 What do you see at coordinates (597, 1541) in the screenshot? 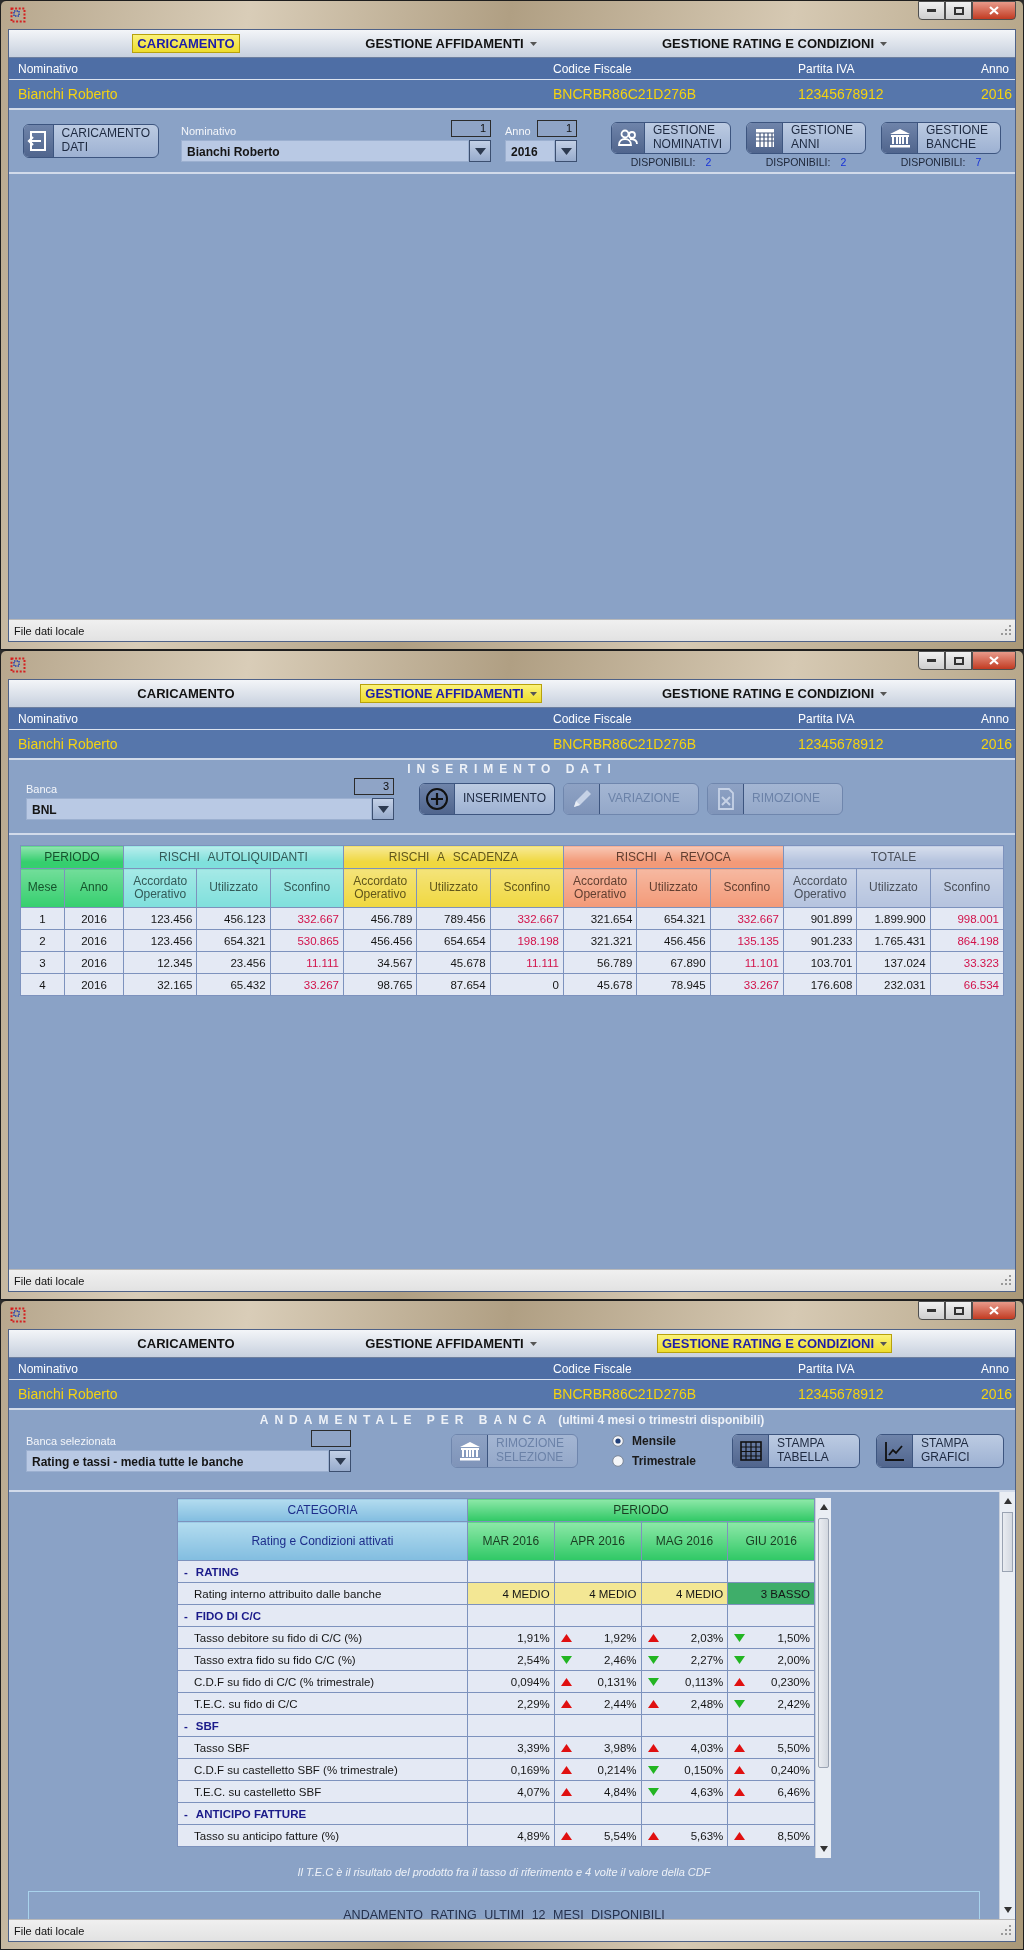
I see `column-header: APR 2016` at bounding box center [597, 1541].